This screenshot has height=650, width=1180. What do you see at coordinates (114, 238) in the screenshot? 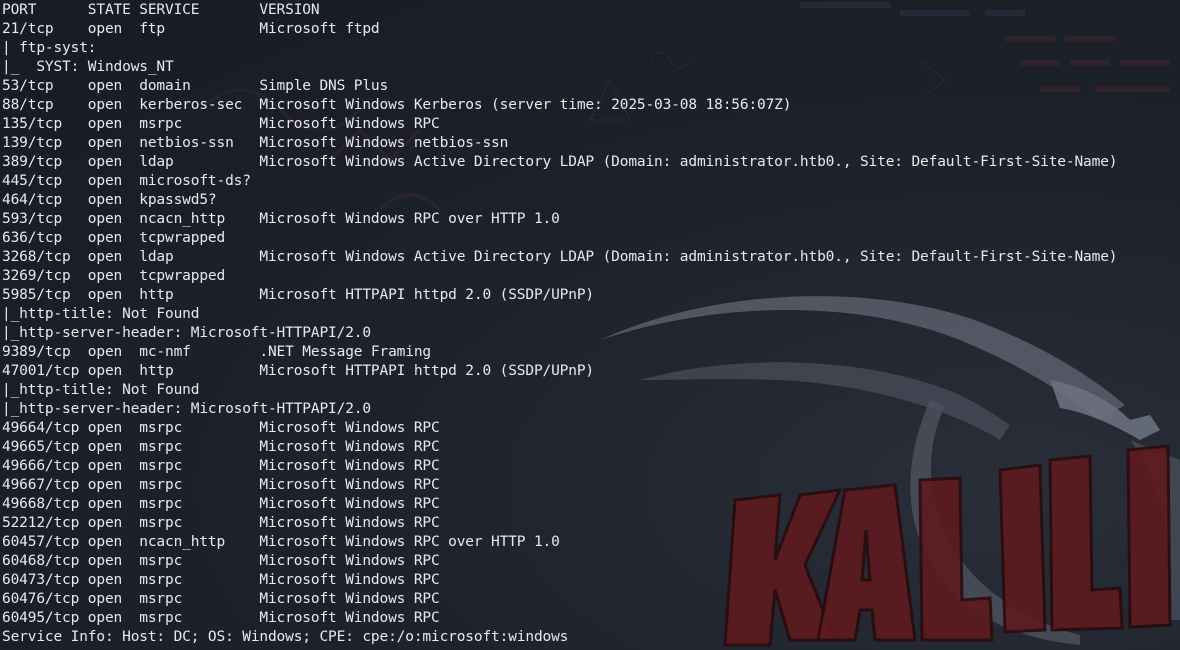
I see `terminal-line: 636/tcp open tcpwrapped` at bounding box center [114, 238].